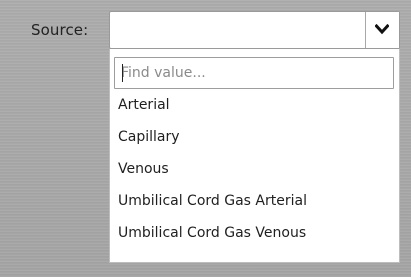 The height and width of the screenshot is (277, 411). I want to click on option-venous: Venous, so click(254, 169).